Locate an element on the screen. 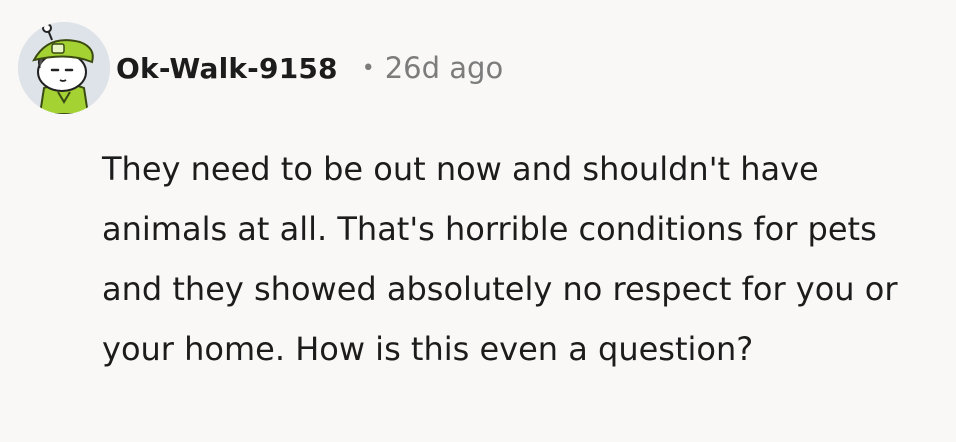  snoo-avatar-icon is located at coordinates (64, 68).